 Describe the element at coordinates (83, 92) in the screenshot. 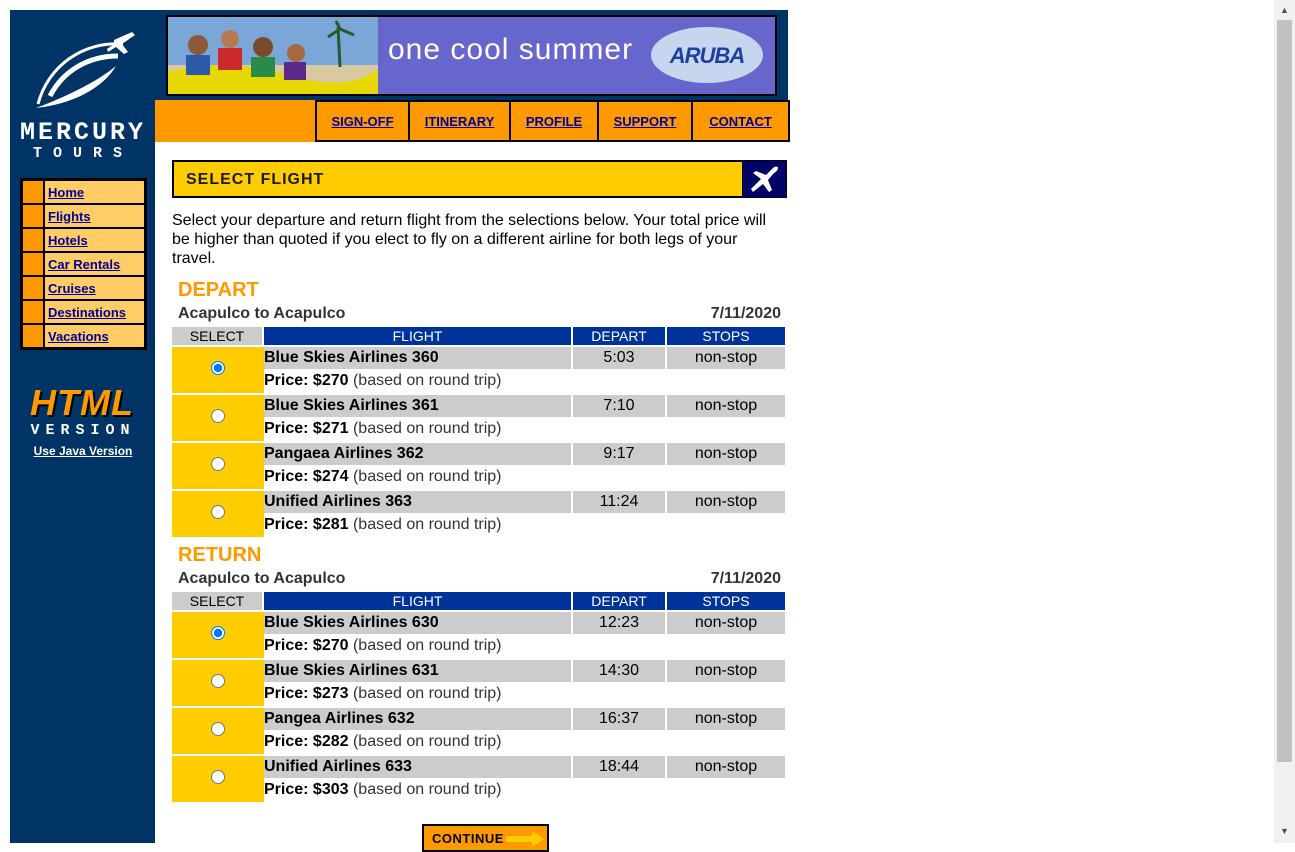

I see `mercury-tours-logo: MERCURY TOURS` at that location.